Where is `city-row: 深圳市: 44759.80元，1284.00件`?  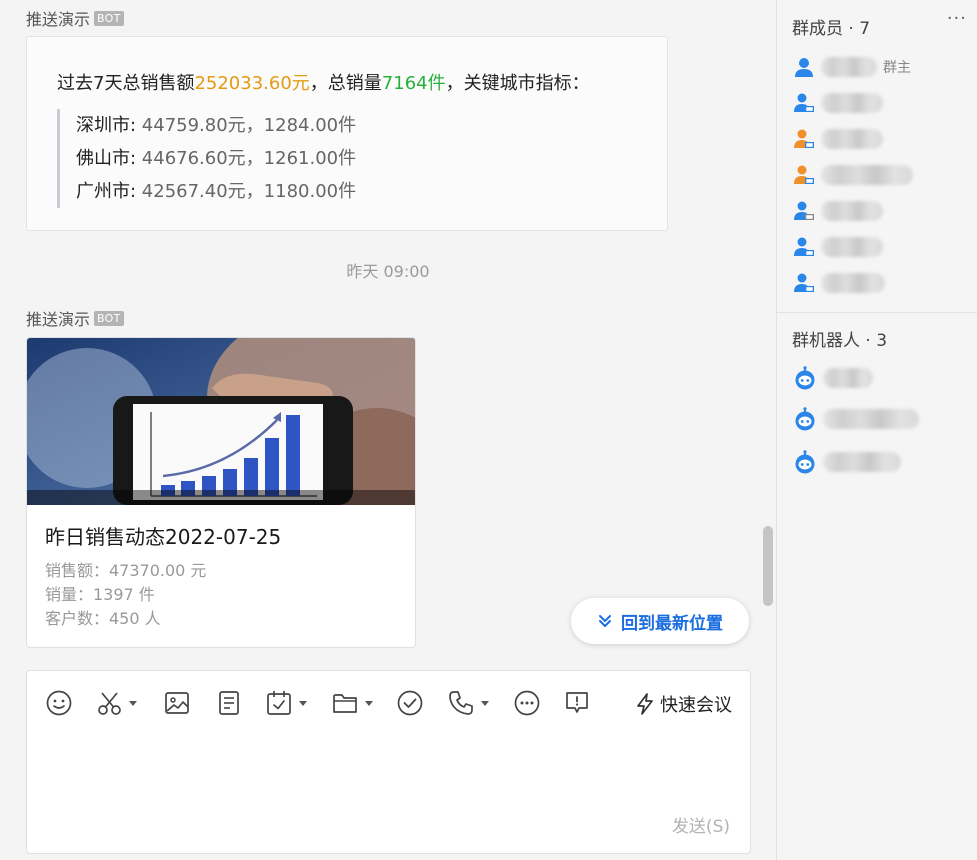
city-row: 深圳市: 44759.80元，1284.00件 is located at coordinates (216, 125).